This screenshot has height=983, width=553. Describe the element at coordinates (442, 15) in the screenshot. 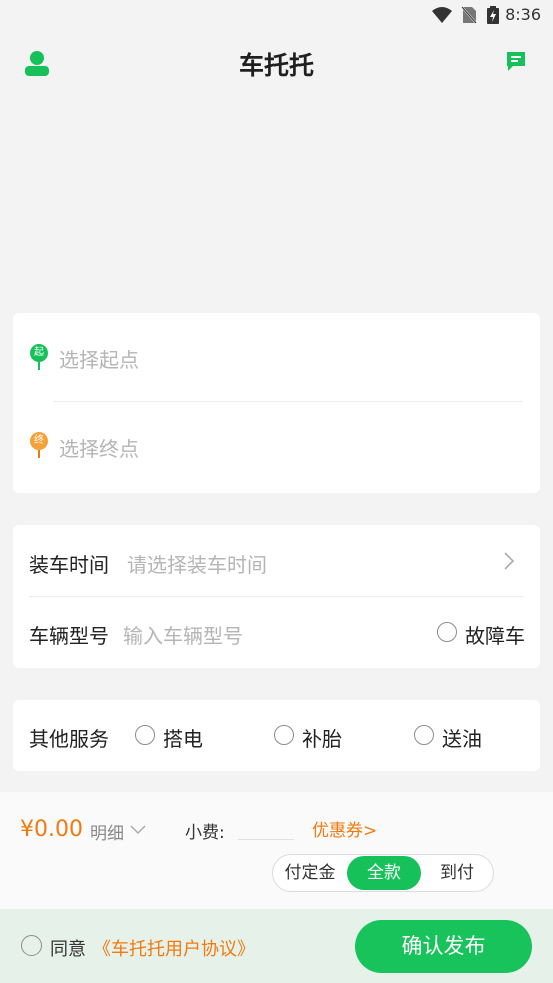

I see `wifi-icon` at that location.